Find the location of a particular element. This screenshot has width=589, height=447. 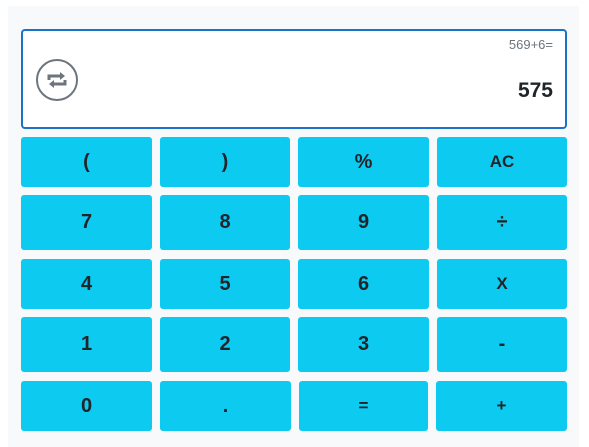

digit-0-button: 0 is located at coordinates (86, 406).